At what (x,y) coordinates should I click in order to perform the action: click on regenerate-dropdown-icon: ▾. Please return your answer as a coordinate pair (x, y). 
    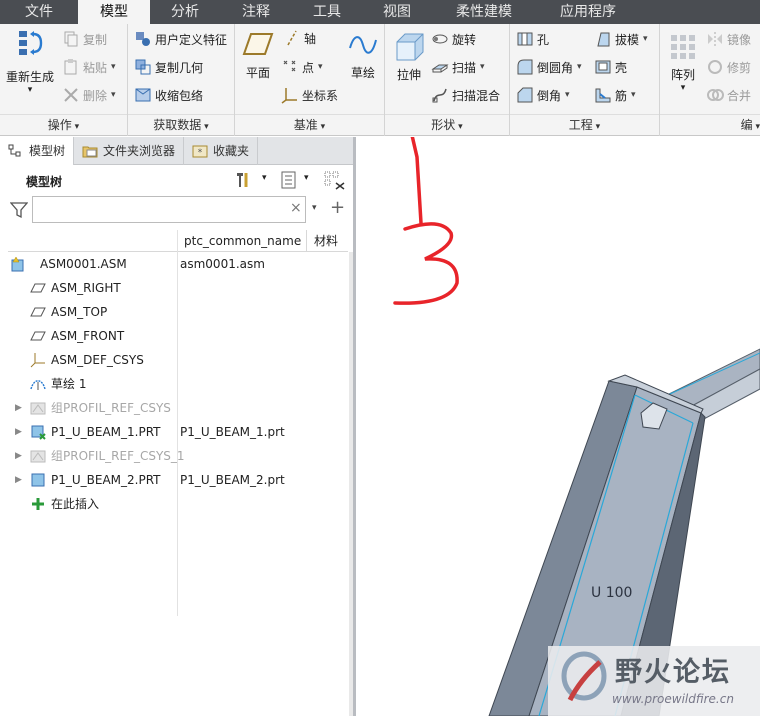
    Looking at the image, I should click on (30, 90).